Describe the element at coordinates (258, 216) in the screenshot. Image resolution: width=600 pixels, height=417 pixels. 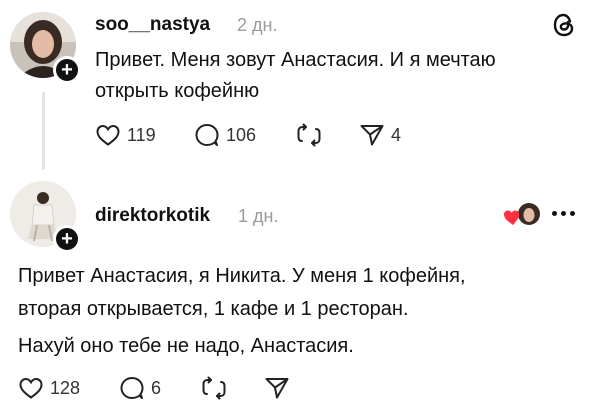
I see `post-timestamp: 1 дн.` at that location.